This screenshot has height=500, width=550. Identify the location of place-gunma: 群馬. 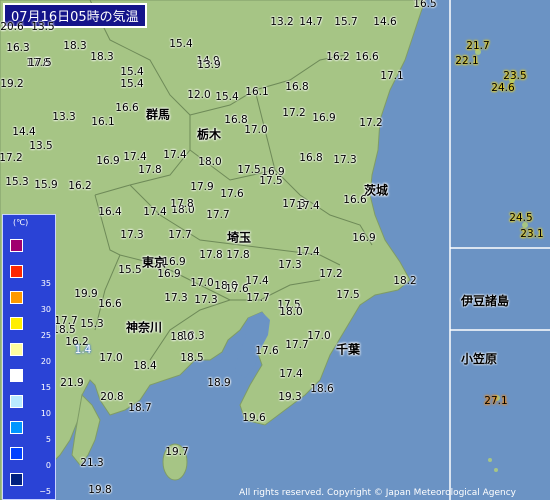
(158, 114).